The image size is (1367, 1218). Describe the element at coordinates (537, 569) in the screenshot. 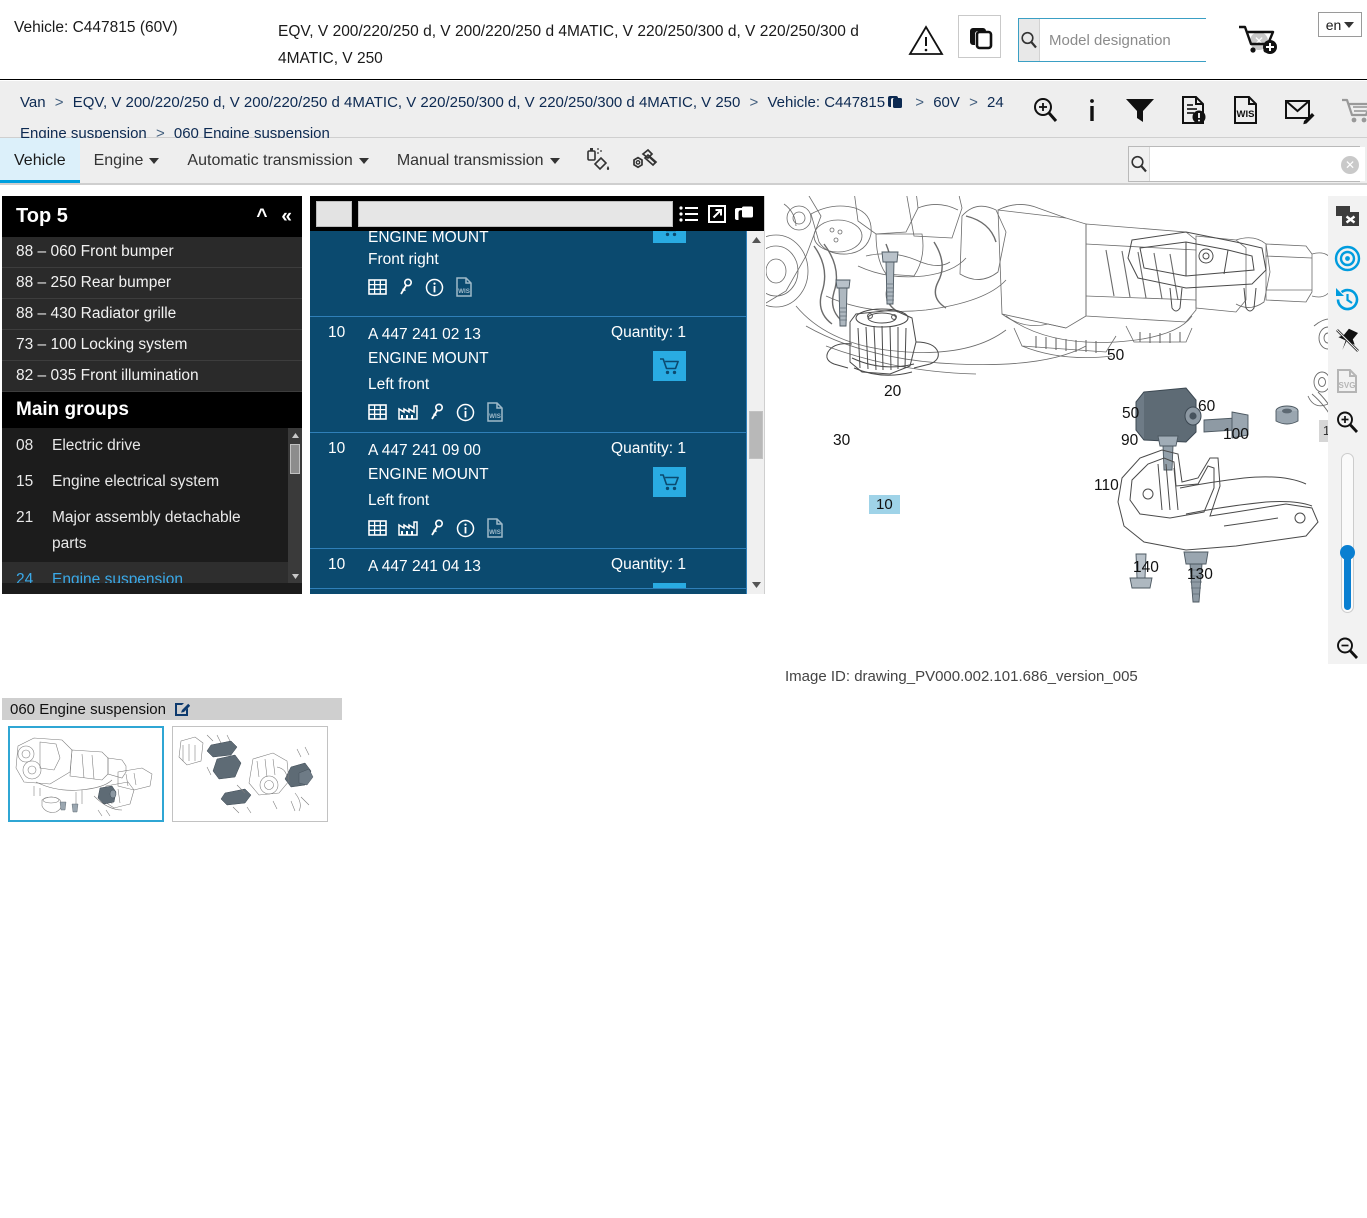

I see `table-row: 10 A 447 241 04 13 Quantity: 1` at that location.